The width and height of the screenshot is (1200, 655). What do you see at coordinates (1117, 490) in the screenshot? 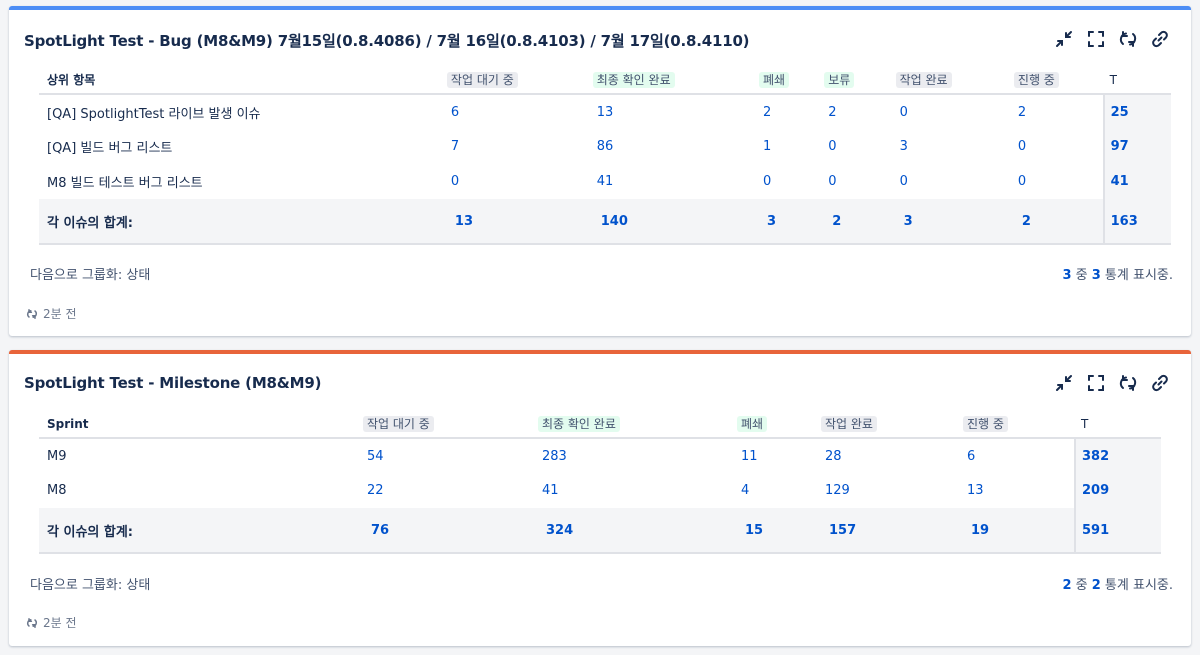
I see `row-total: 209` at bounding box center [1117, 490].